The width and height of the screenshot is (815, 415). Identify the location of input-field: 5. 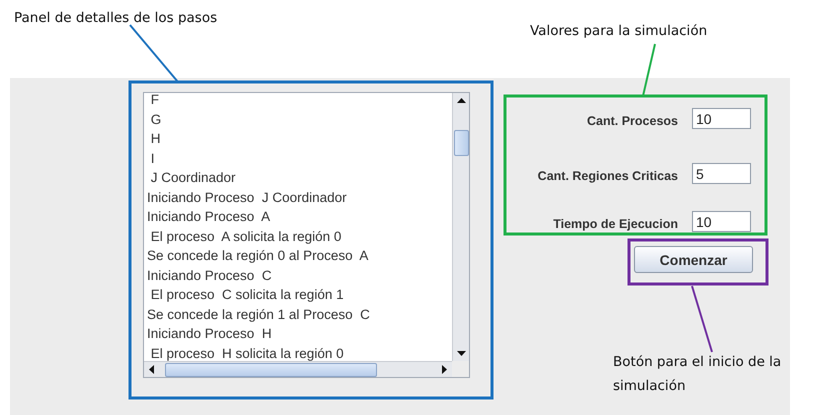
(721, 173).